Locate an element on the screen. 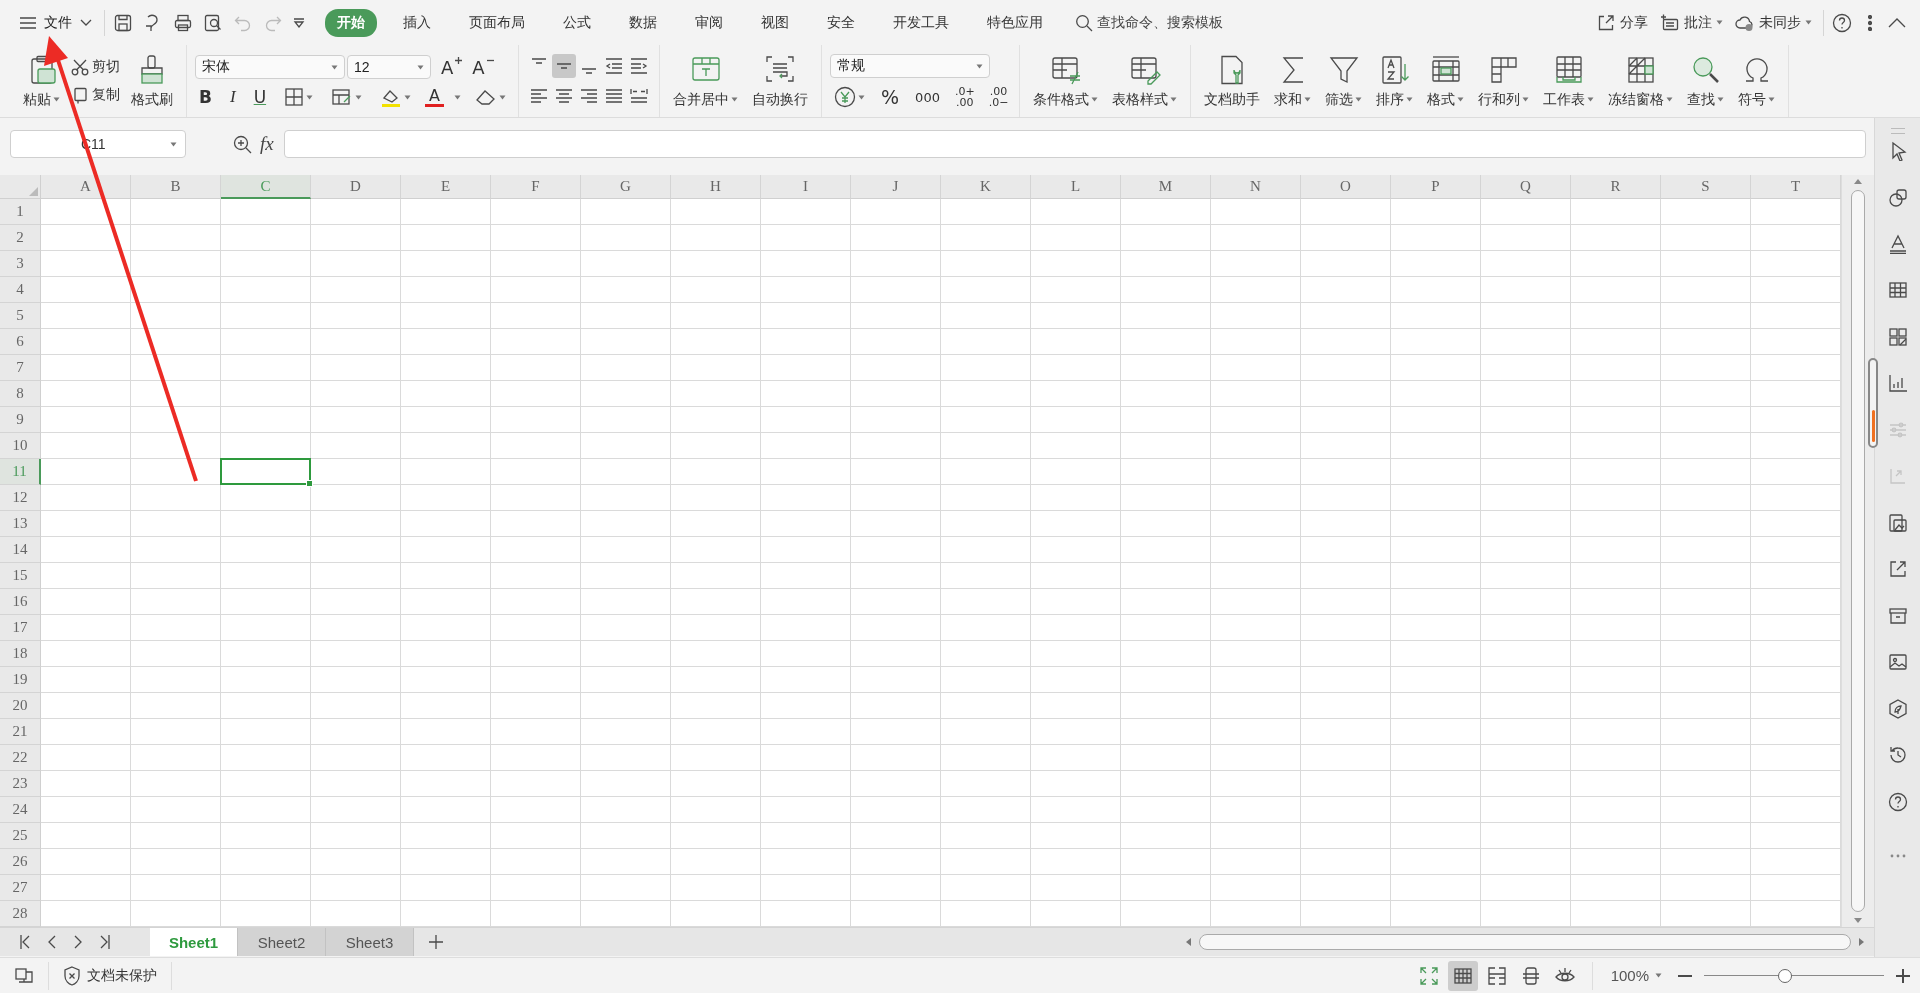 This screenshot has height=993, width=1920. selected-cell is located at coordinates (265, 471).